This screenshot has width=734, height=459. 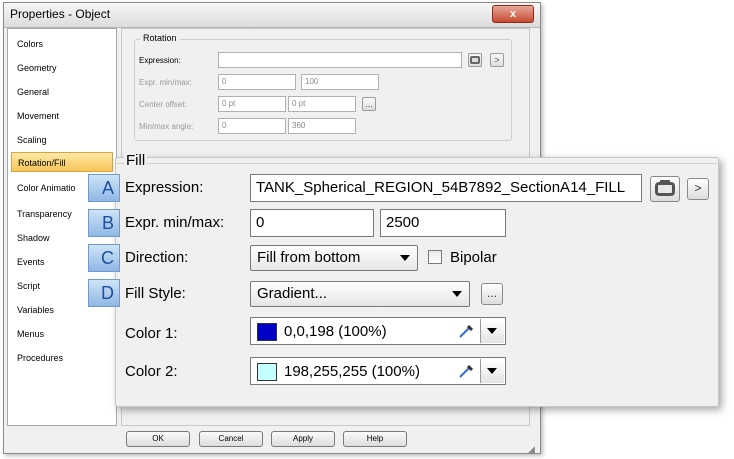 I want to click on fill-direction-value: Fill from bottom, so click(x=309, y=257).